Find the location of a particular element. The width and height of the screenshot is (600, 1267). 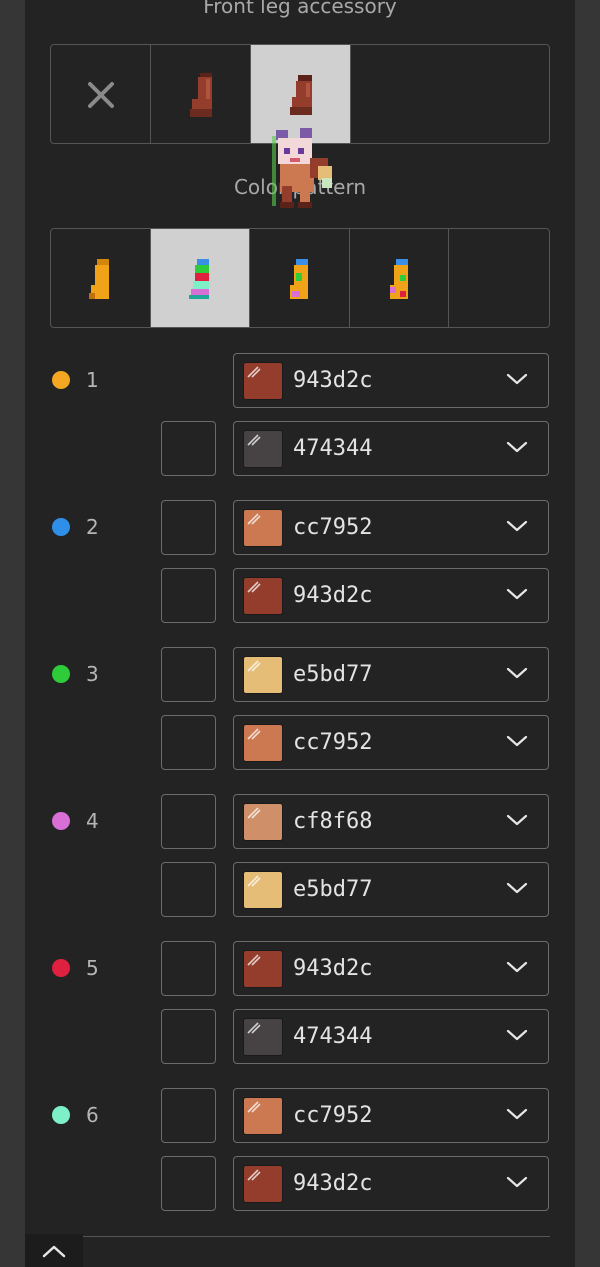

color-slot-number: 4 is located at coordinates (92, 821).